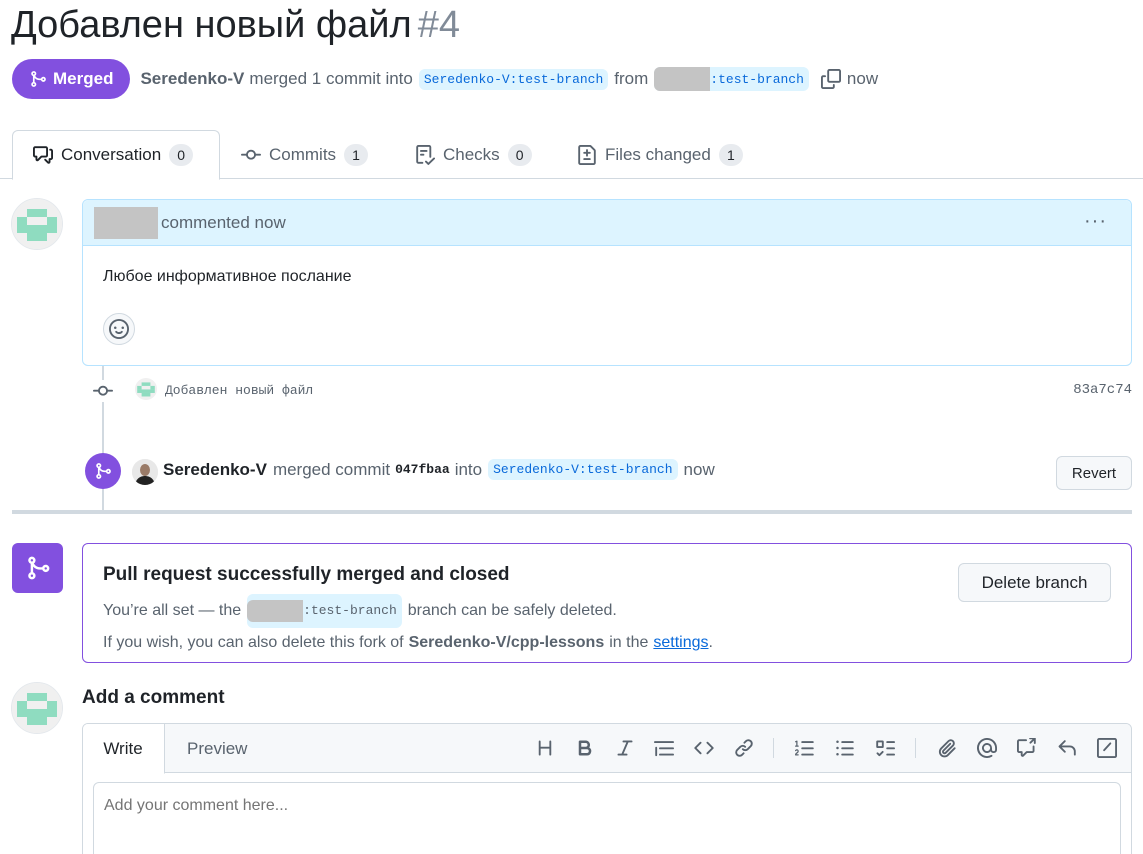 This screenshot has height=854, width=1143. I want to click on deletable-branch: :test-branch, so click(324, 611).